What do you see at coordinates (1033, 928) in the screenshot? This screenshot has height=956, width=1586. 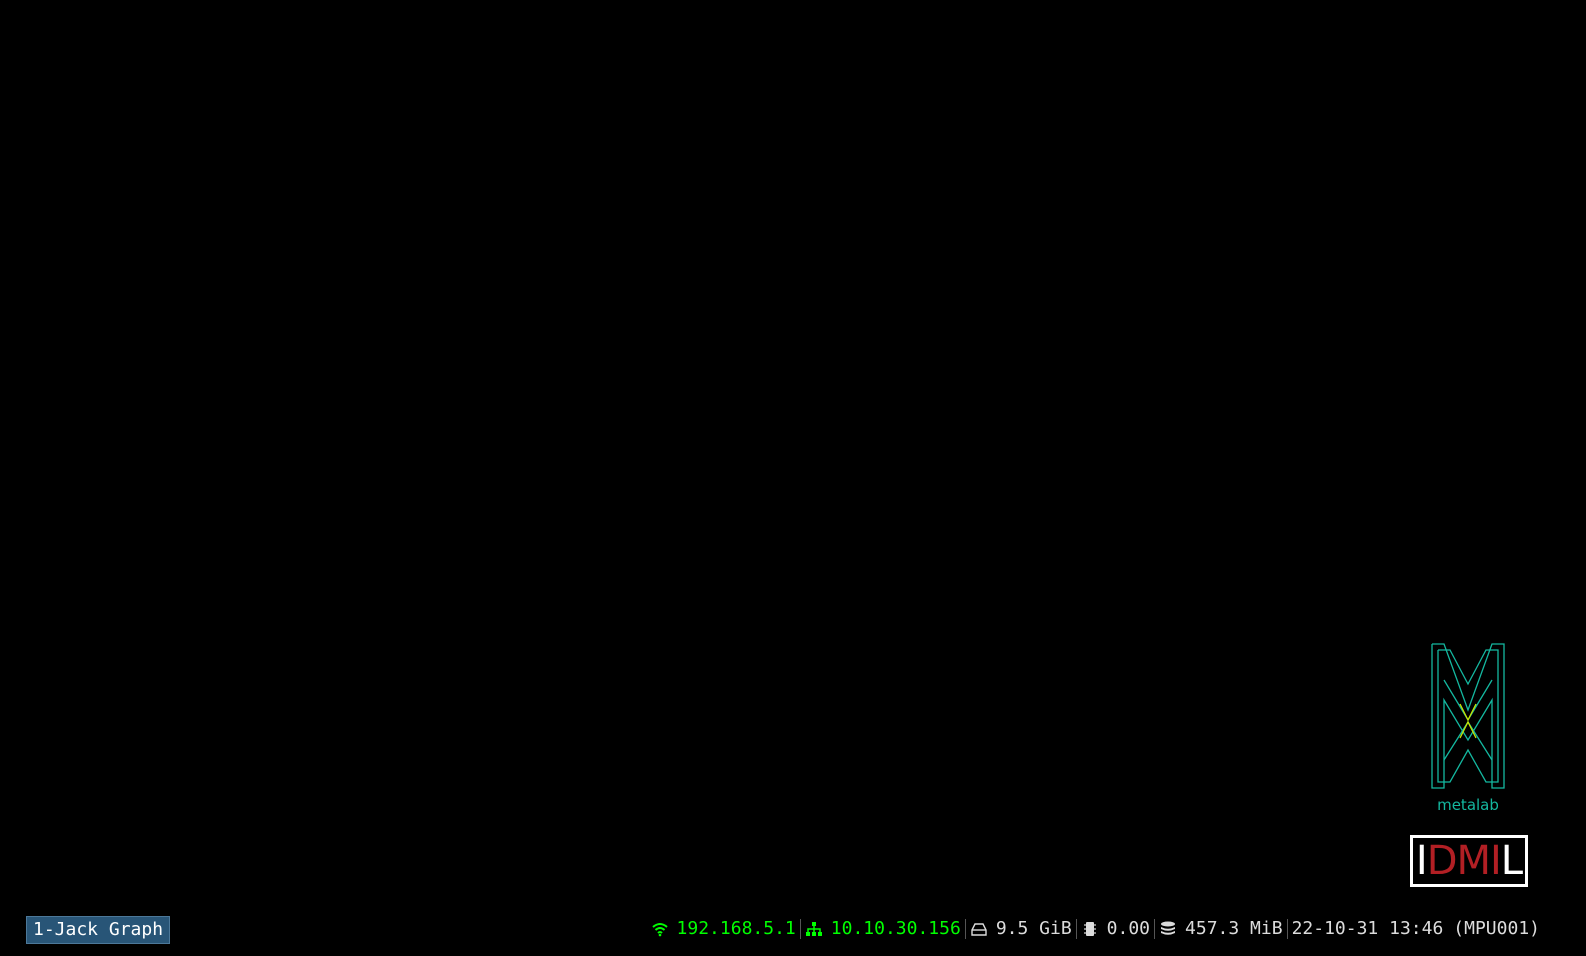 I see `disk-free: 9.5 GiB` at bounding box center [1033, 928].